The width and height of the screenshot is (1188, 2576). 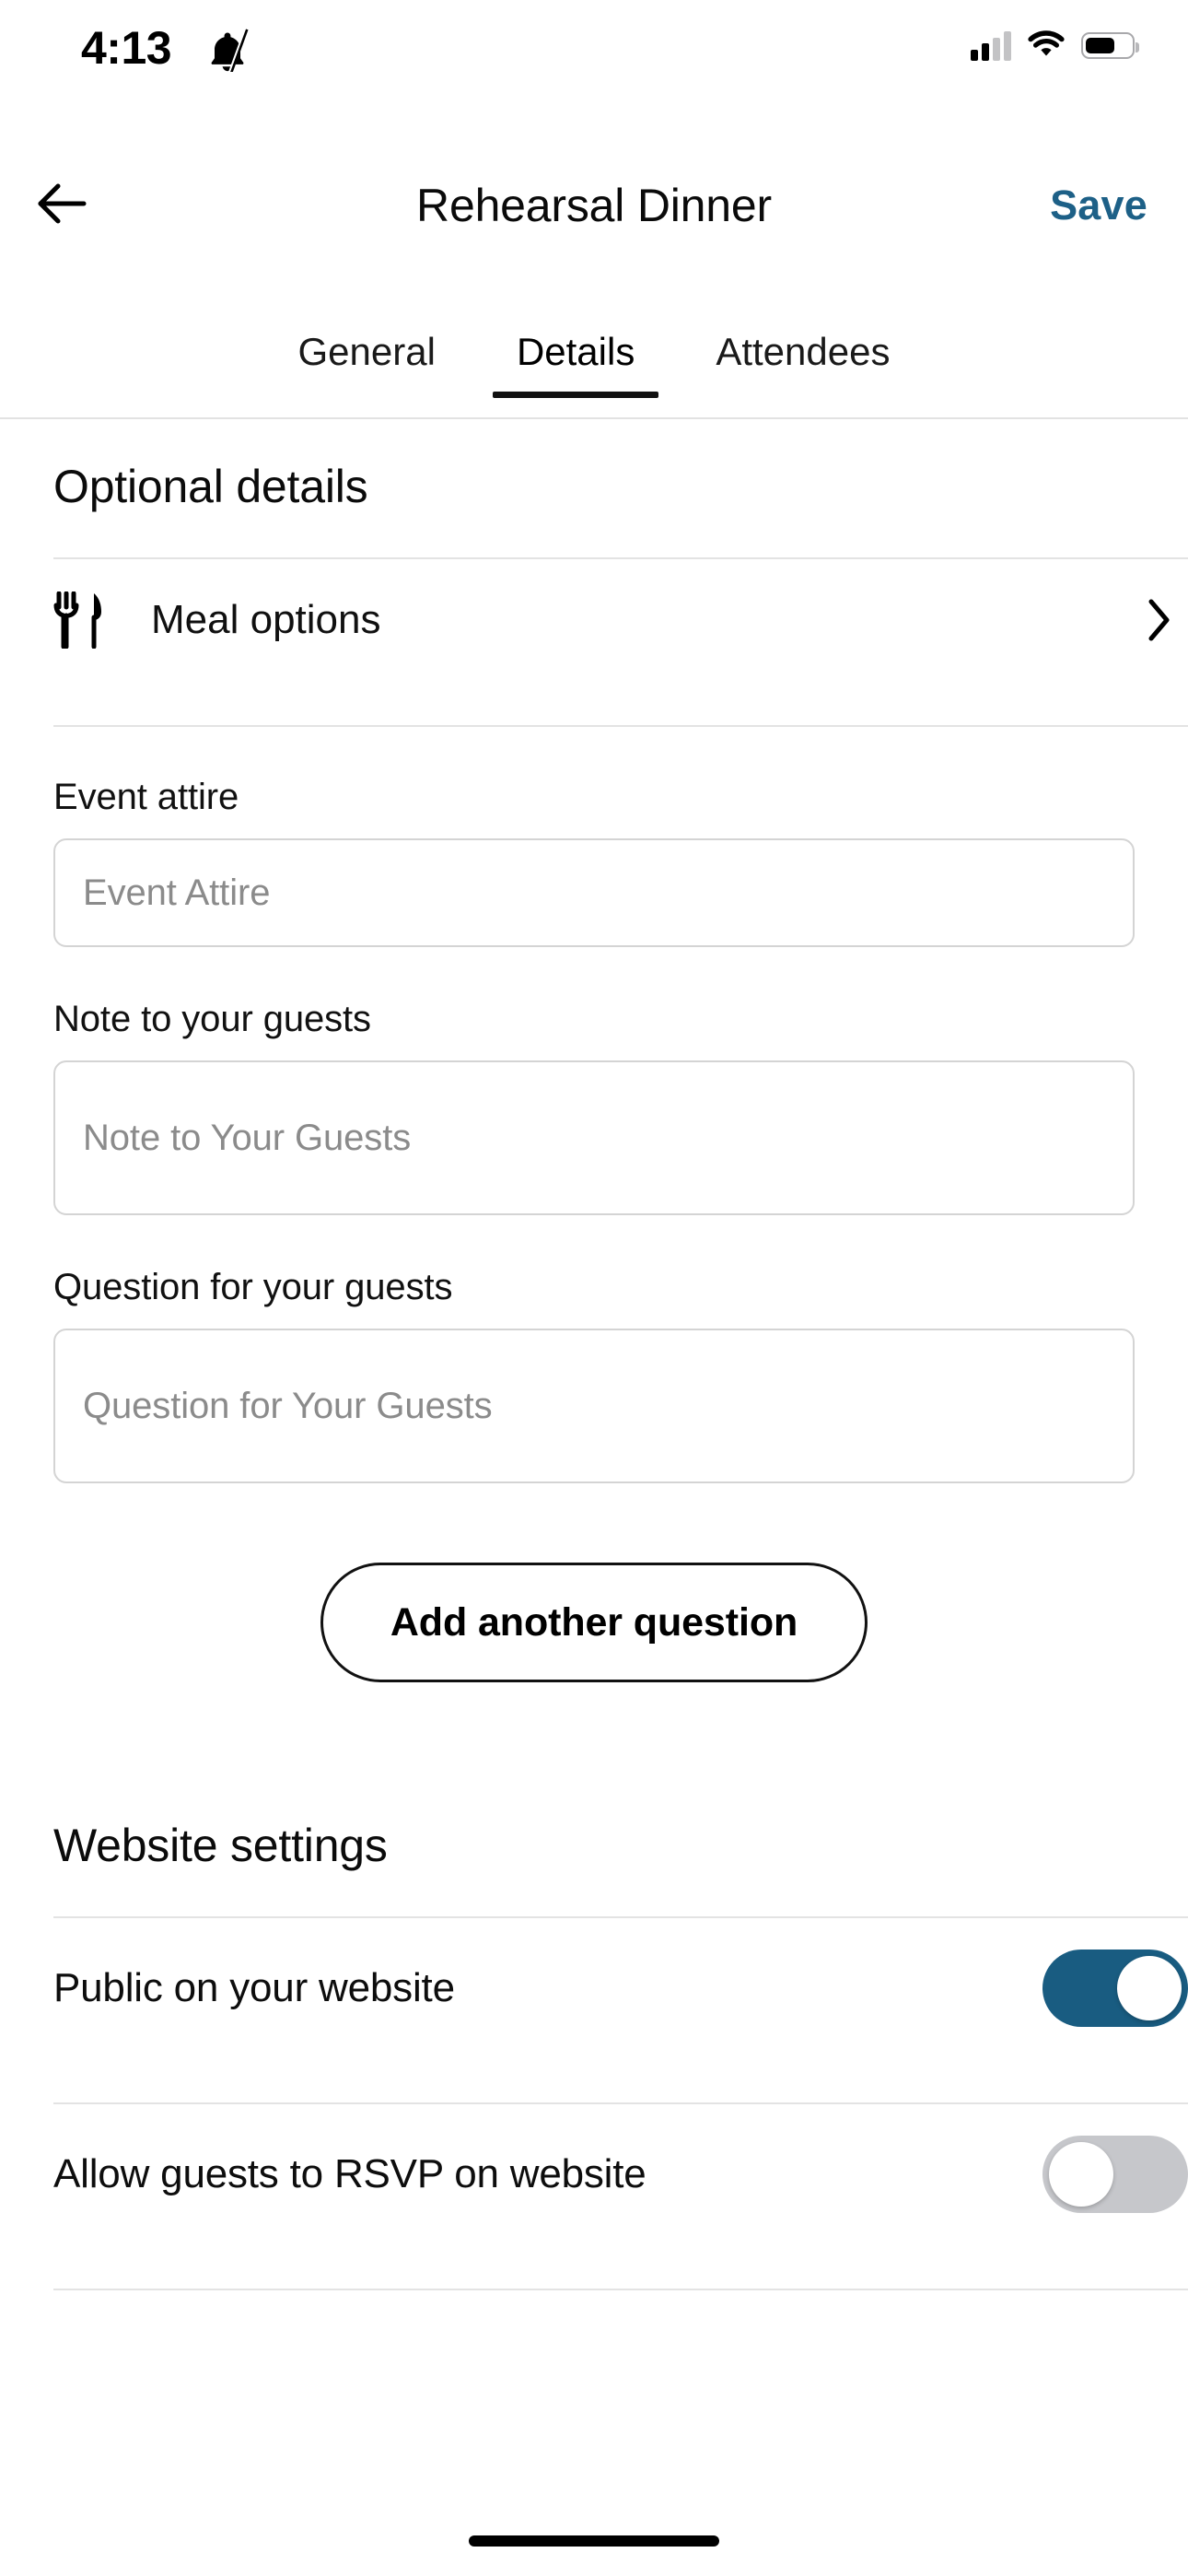 What do you see at coordinates (991, 45) in the screenshot?
I see `cellular-signal-icon` at bounding box center [991, 45].